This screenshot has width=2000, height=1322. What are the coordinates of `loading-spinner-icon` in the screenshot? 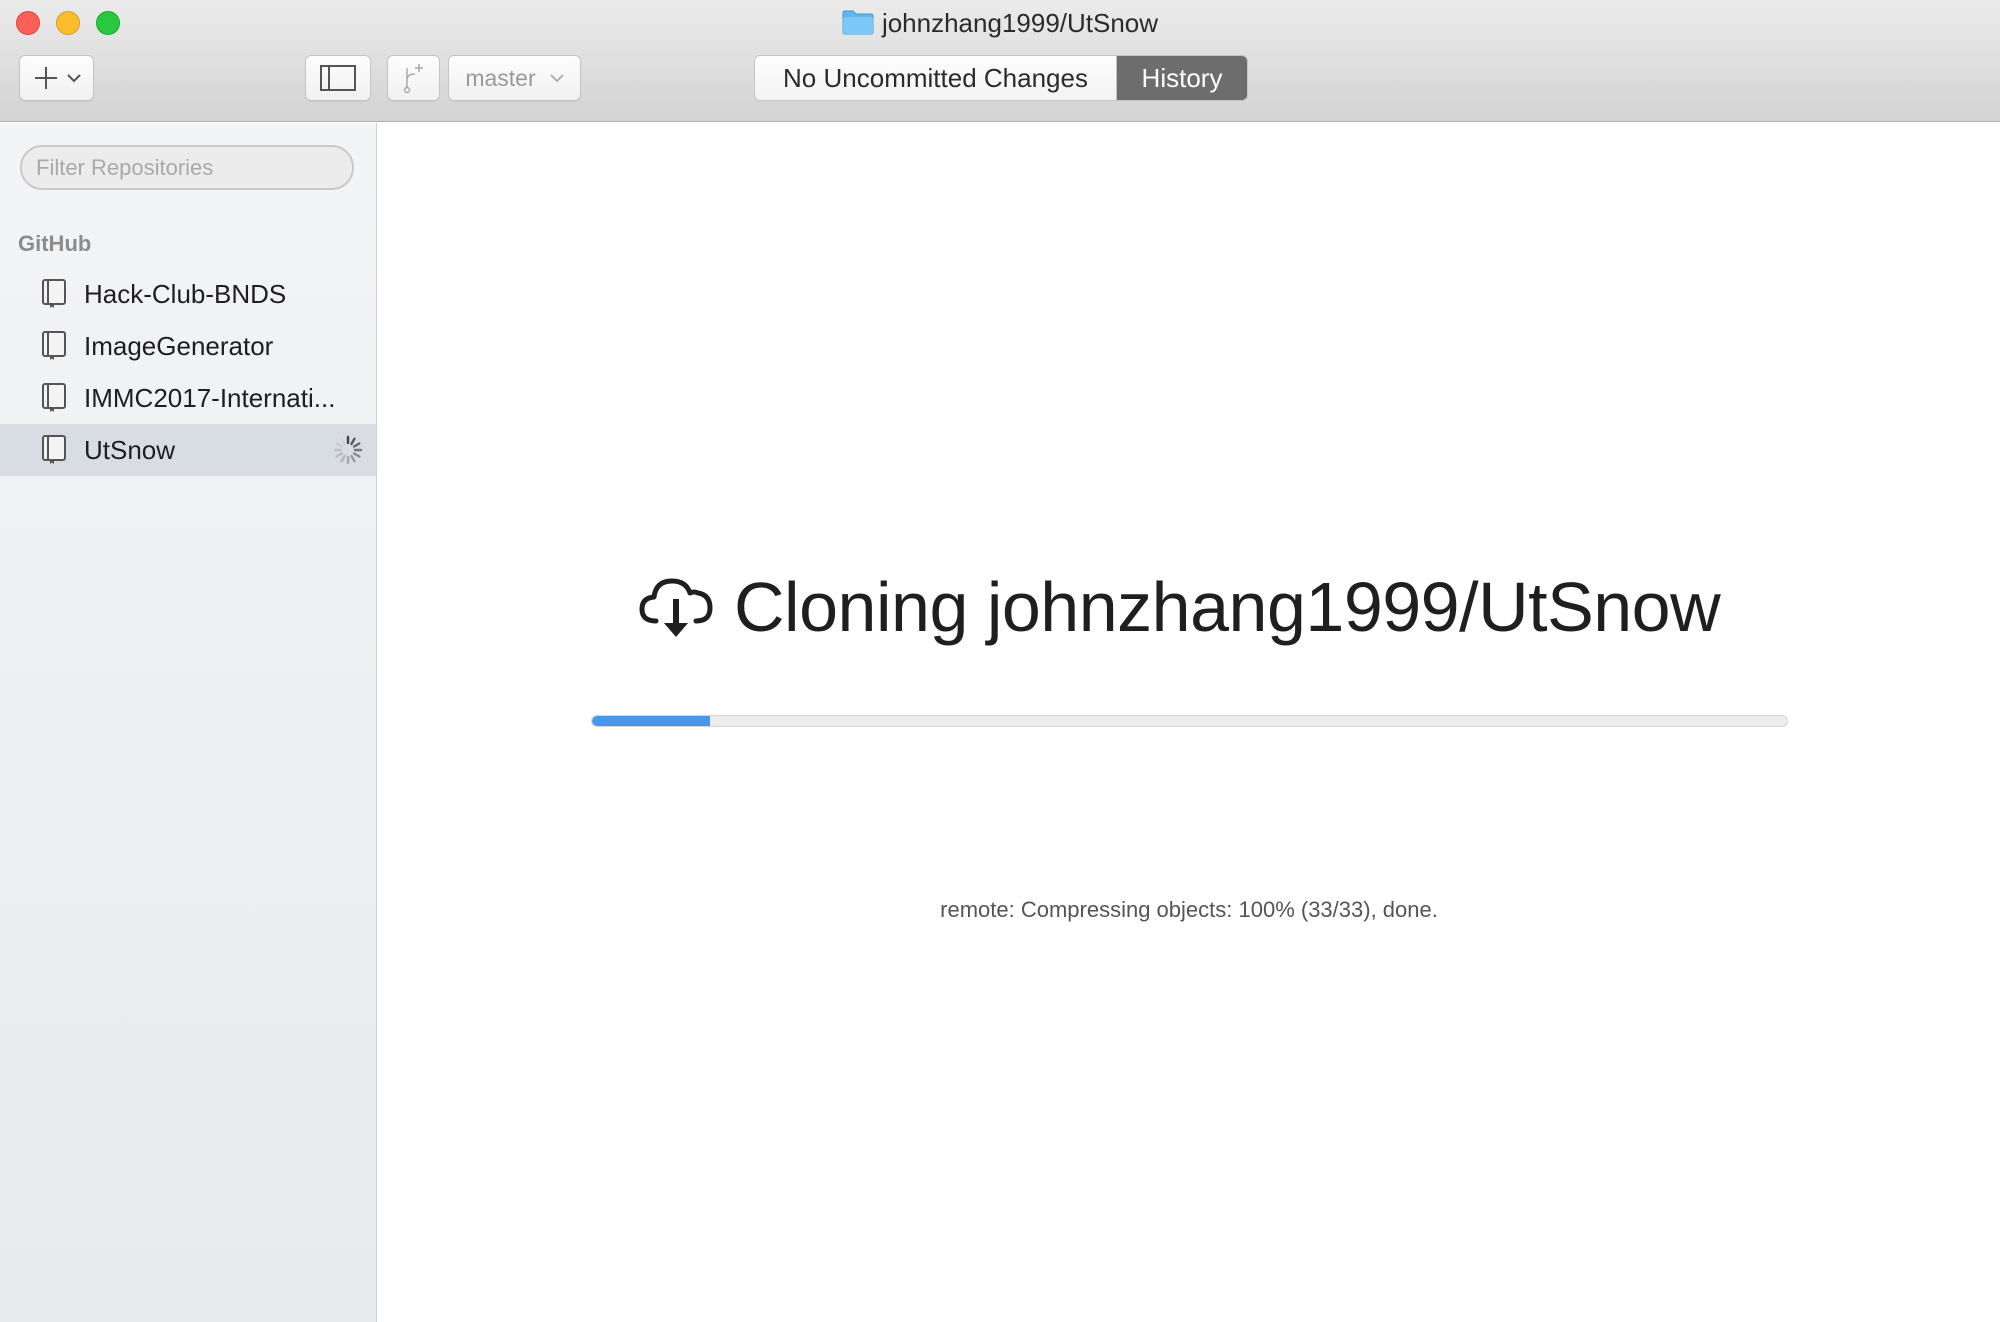 It's located at (348, 450).